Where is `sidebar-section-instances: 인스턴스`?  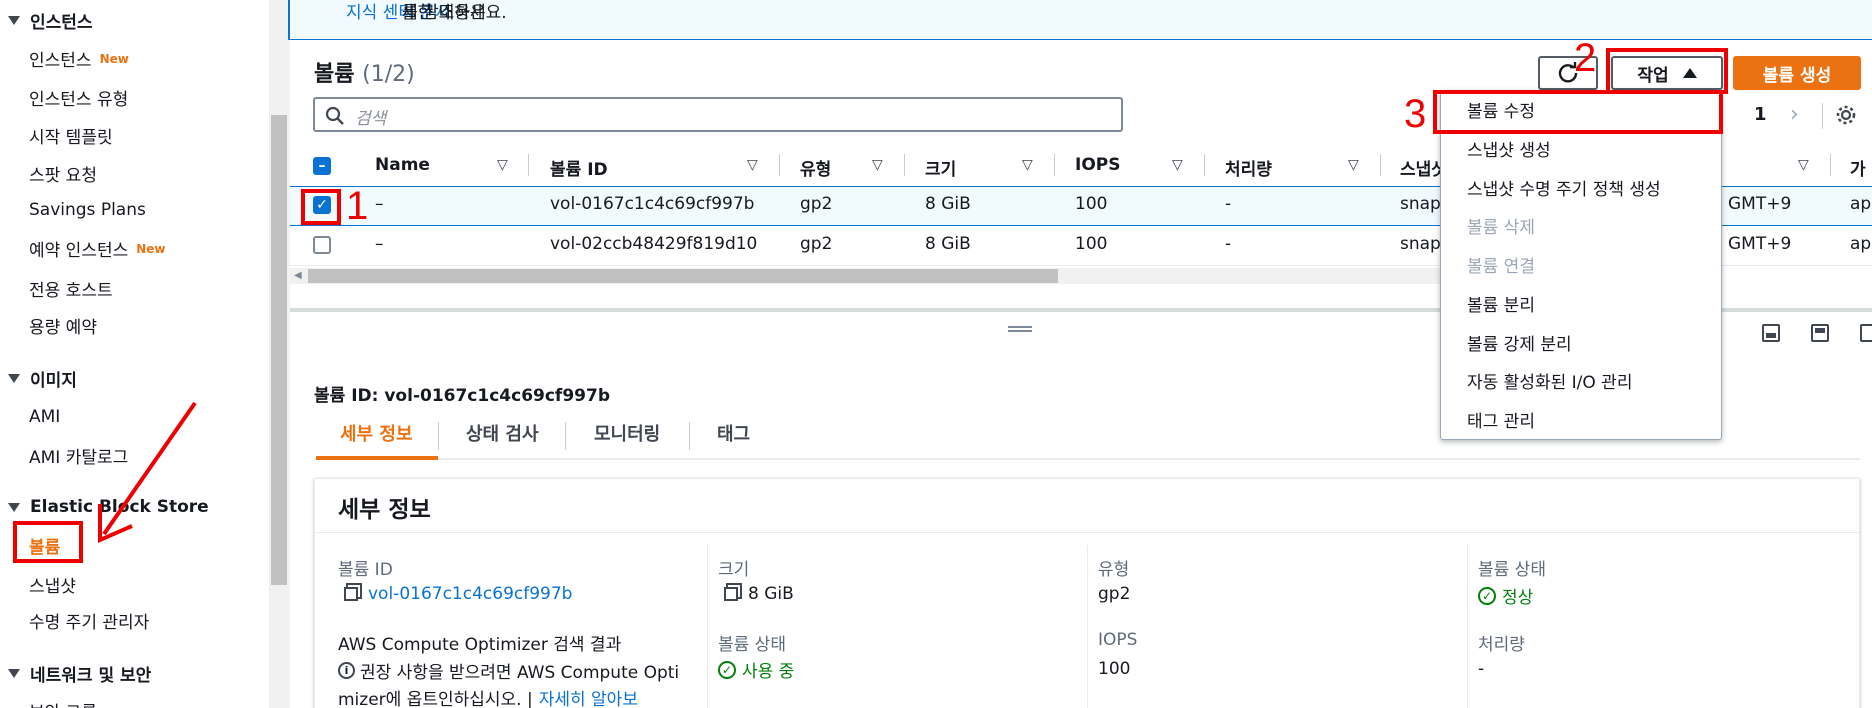
sidebar-section-instances: 인스턴스 is located at coordinates (50, 20).